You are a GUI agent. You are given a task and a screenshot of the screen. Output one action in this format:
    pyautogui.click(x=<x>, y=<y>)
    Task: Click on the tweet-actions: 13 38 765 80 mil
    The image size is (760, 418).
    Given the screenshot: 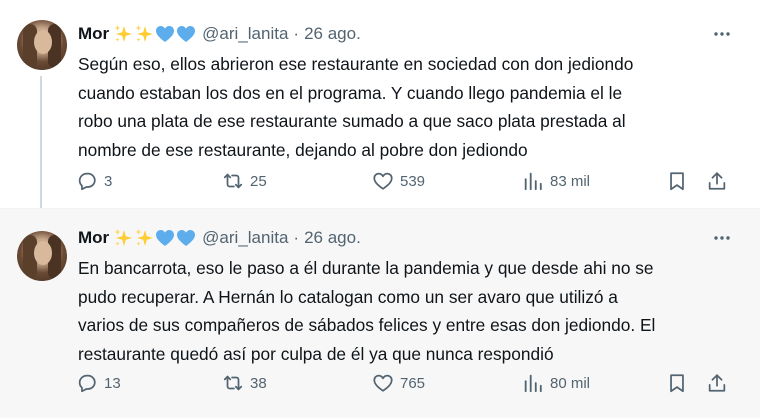 What is the action you would take?
    pyautogui.click(x=406, y=383)
    